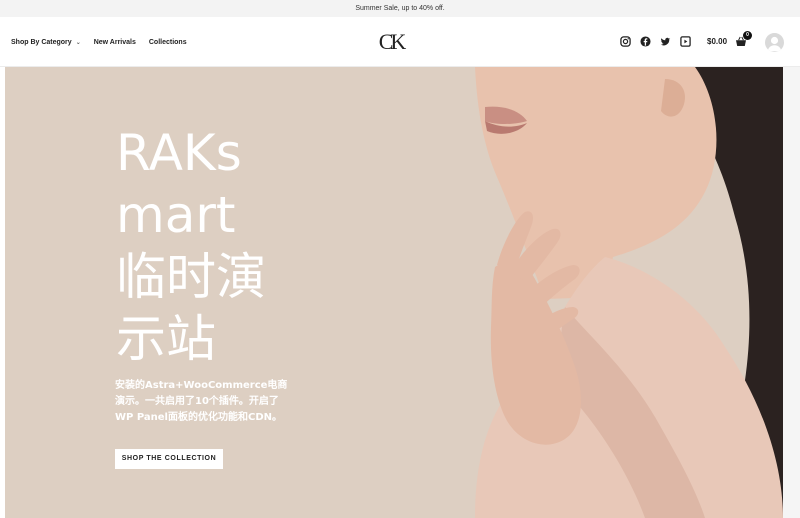 The width and height of the screenshot is (800, 518). What do you see at coordinates (791, 292) in the screenshot?
I see `page-scrollbar` at bounding box center [791, 292].